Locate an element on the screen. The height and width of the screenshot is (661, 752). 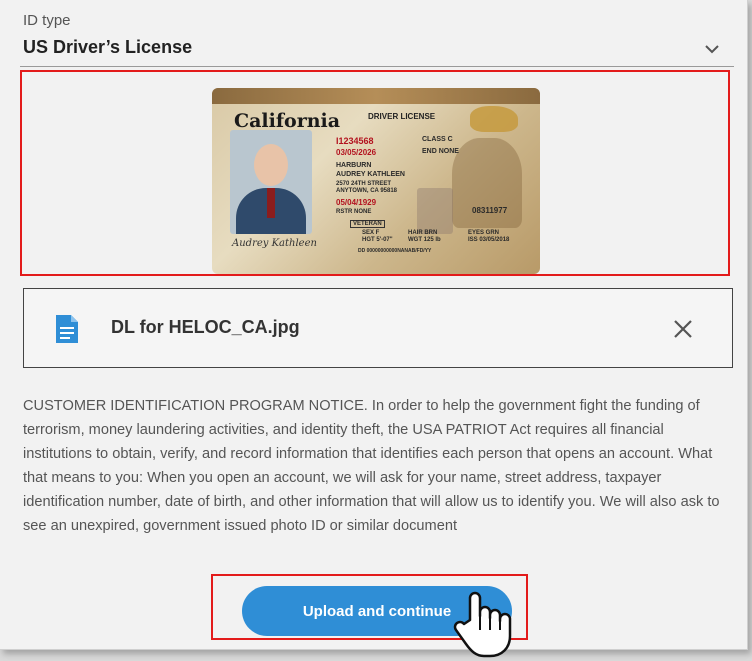
license-dob: 05/04/1929 is located at coordinates (356, 202).